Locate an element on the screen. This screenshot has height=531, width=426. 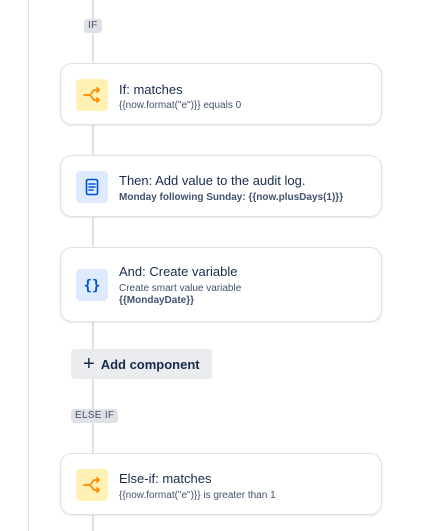
if-condition-subtitle: {{now.format("e")}} equals 0 is located at coordinates (180, 105).